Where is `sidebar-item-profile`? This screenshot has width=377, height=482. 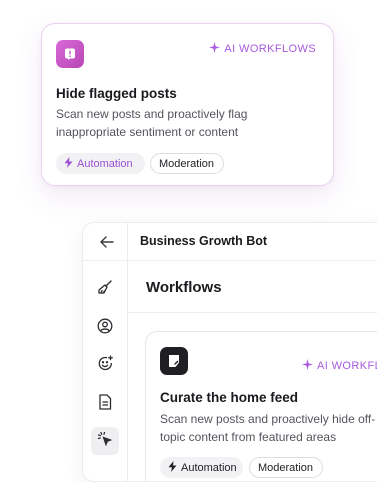 sidebar-item-profile is located at coordinates (105, 328).